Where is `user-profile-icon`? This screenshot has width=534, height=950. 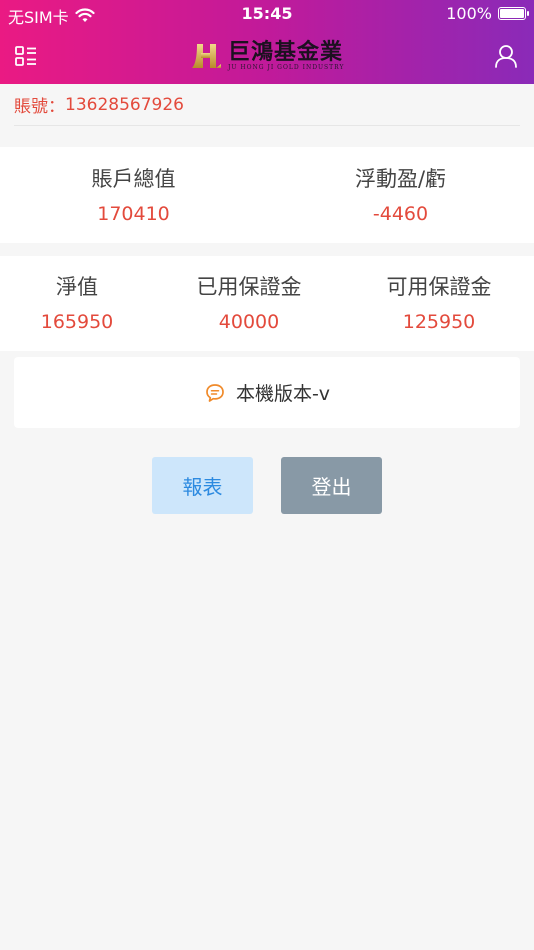
user-profile-icon is located at coordinates (506, 56).